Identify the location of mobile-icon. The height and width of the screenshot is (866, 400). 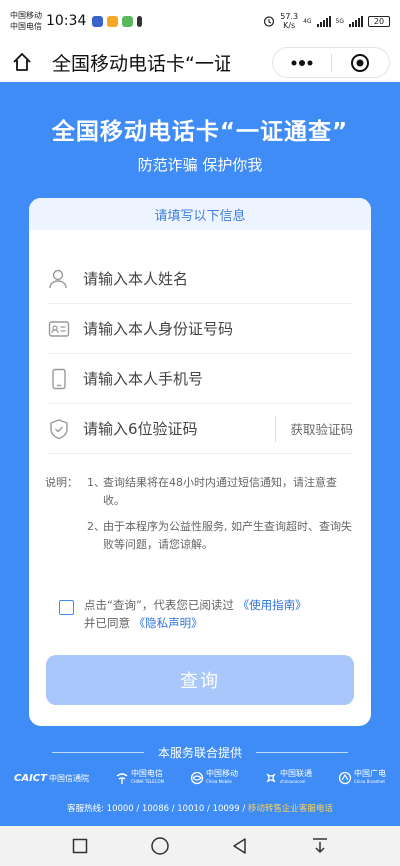
(197, 778).